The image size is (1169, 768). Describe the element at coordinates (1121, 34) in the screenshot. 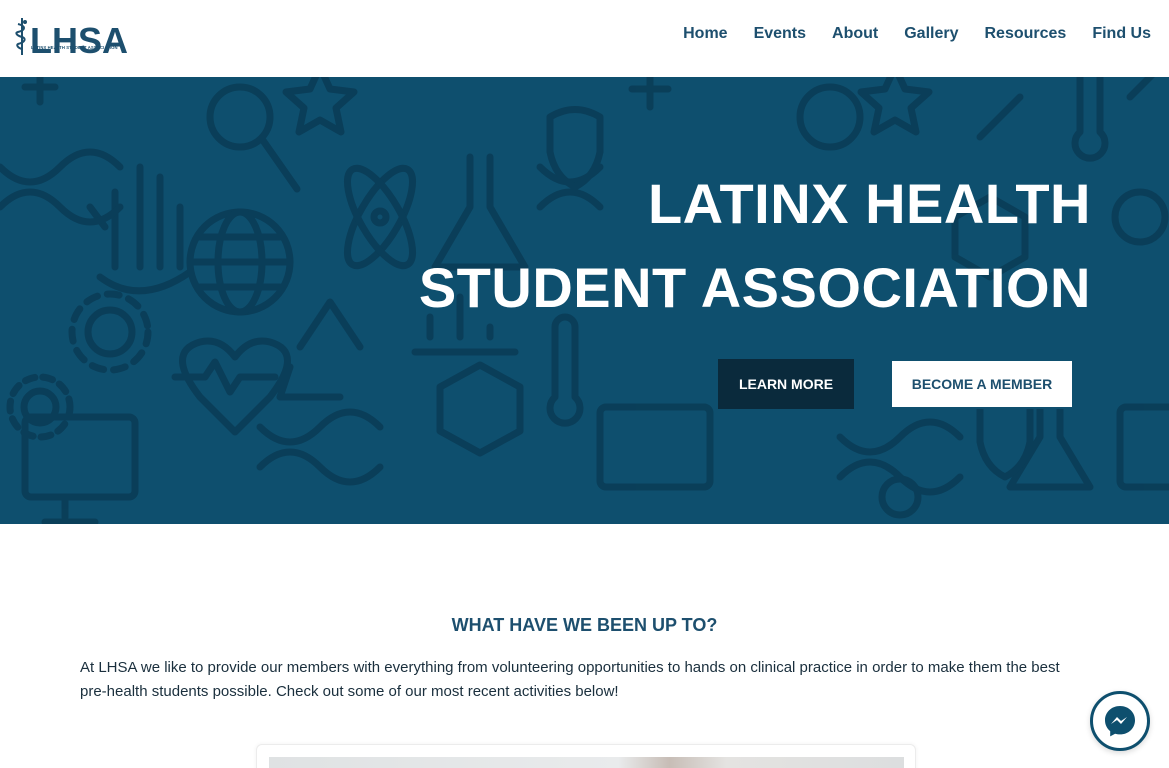

I see `nav-find-us: Find Us` at that location.